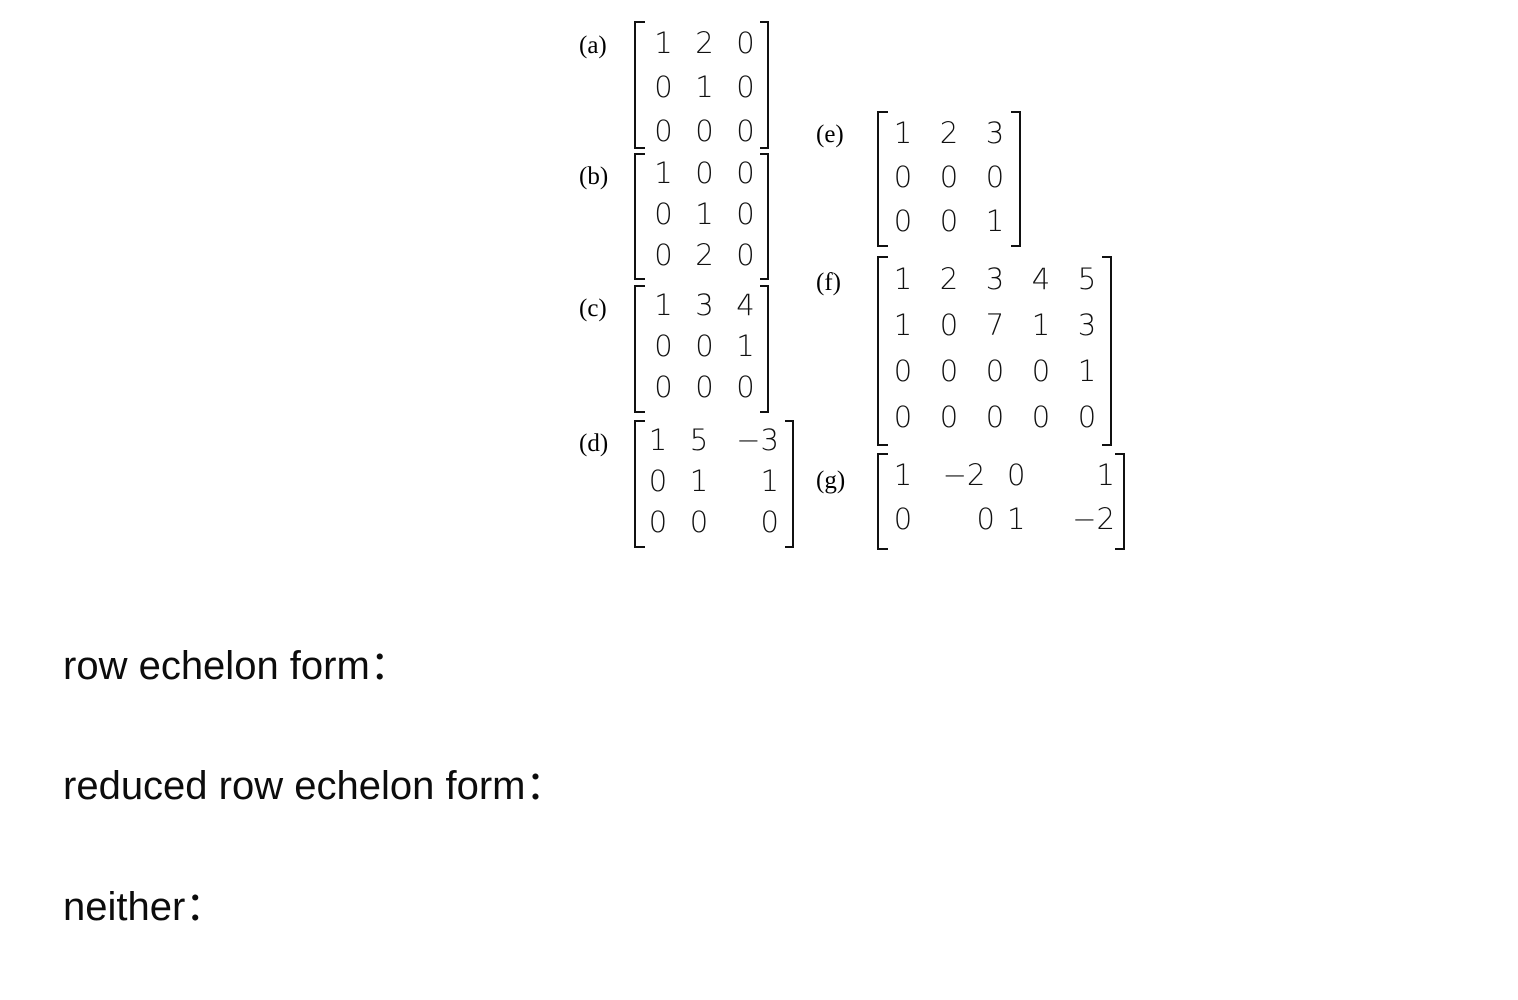 The image size is (1518, 1000). What do you see at coordinates (593, 308) in the screenshot?
I see `matrix-label: (c)` at bounding box center [593, 308].